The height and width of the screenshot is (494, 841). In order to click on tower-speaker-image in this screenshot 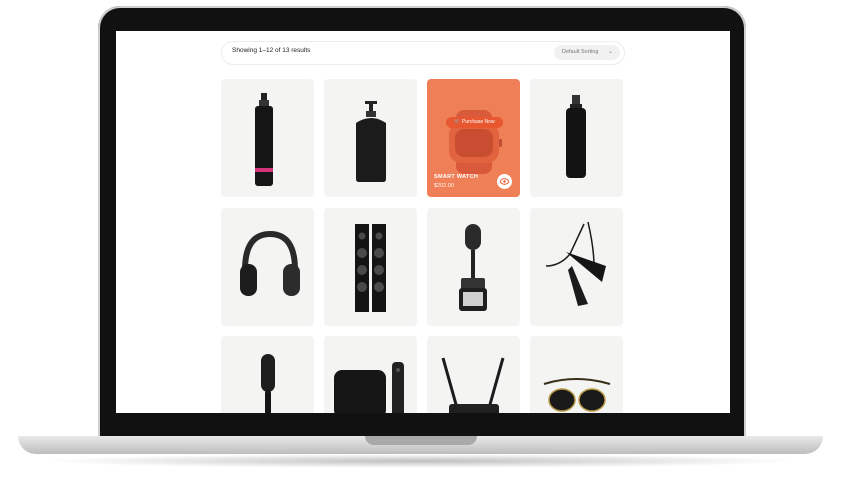, I will do `click(370, 268)`.